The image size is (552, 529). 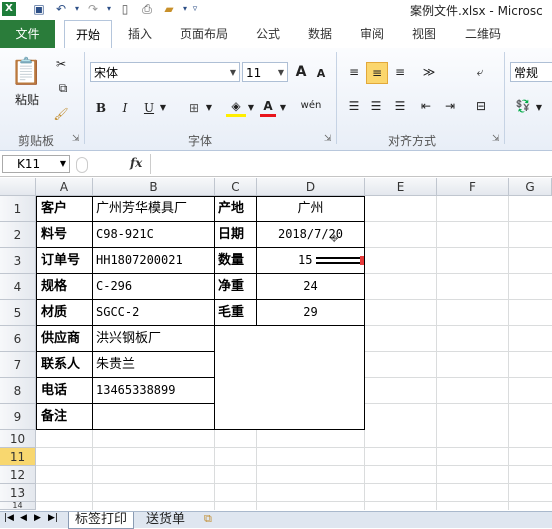 What do you see at coordinates (109, 9) in the screenshot?
I see `redo-dropdown-icon: ▾` at bounding box center [109, 9].